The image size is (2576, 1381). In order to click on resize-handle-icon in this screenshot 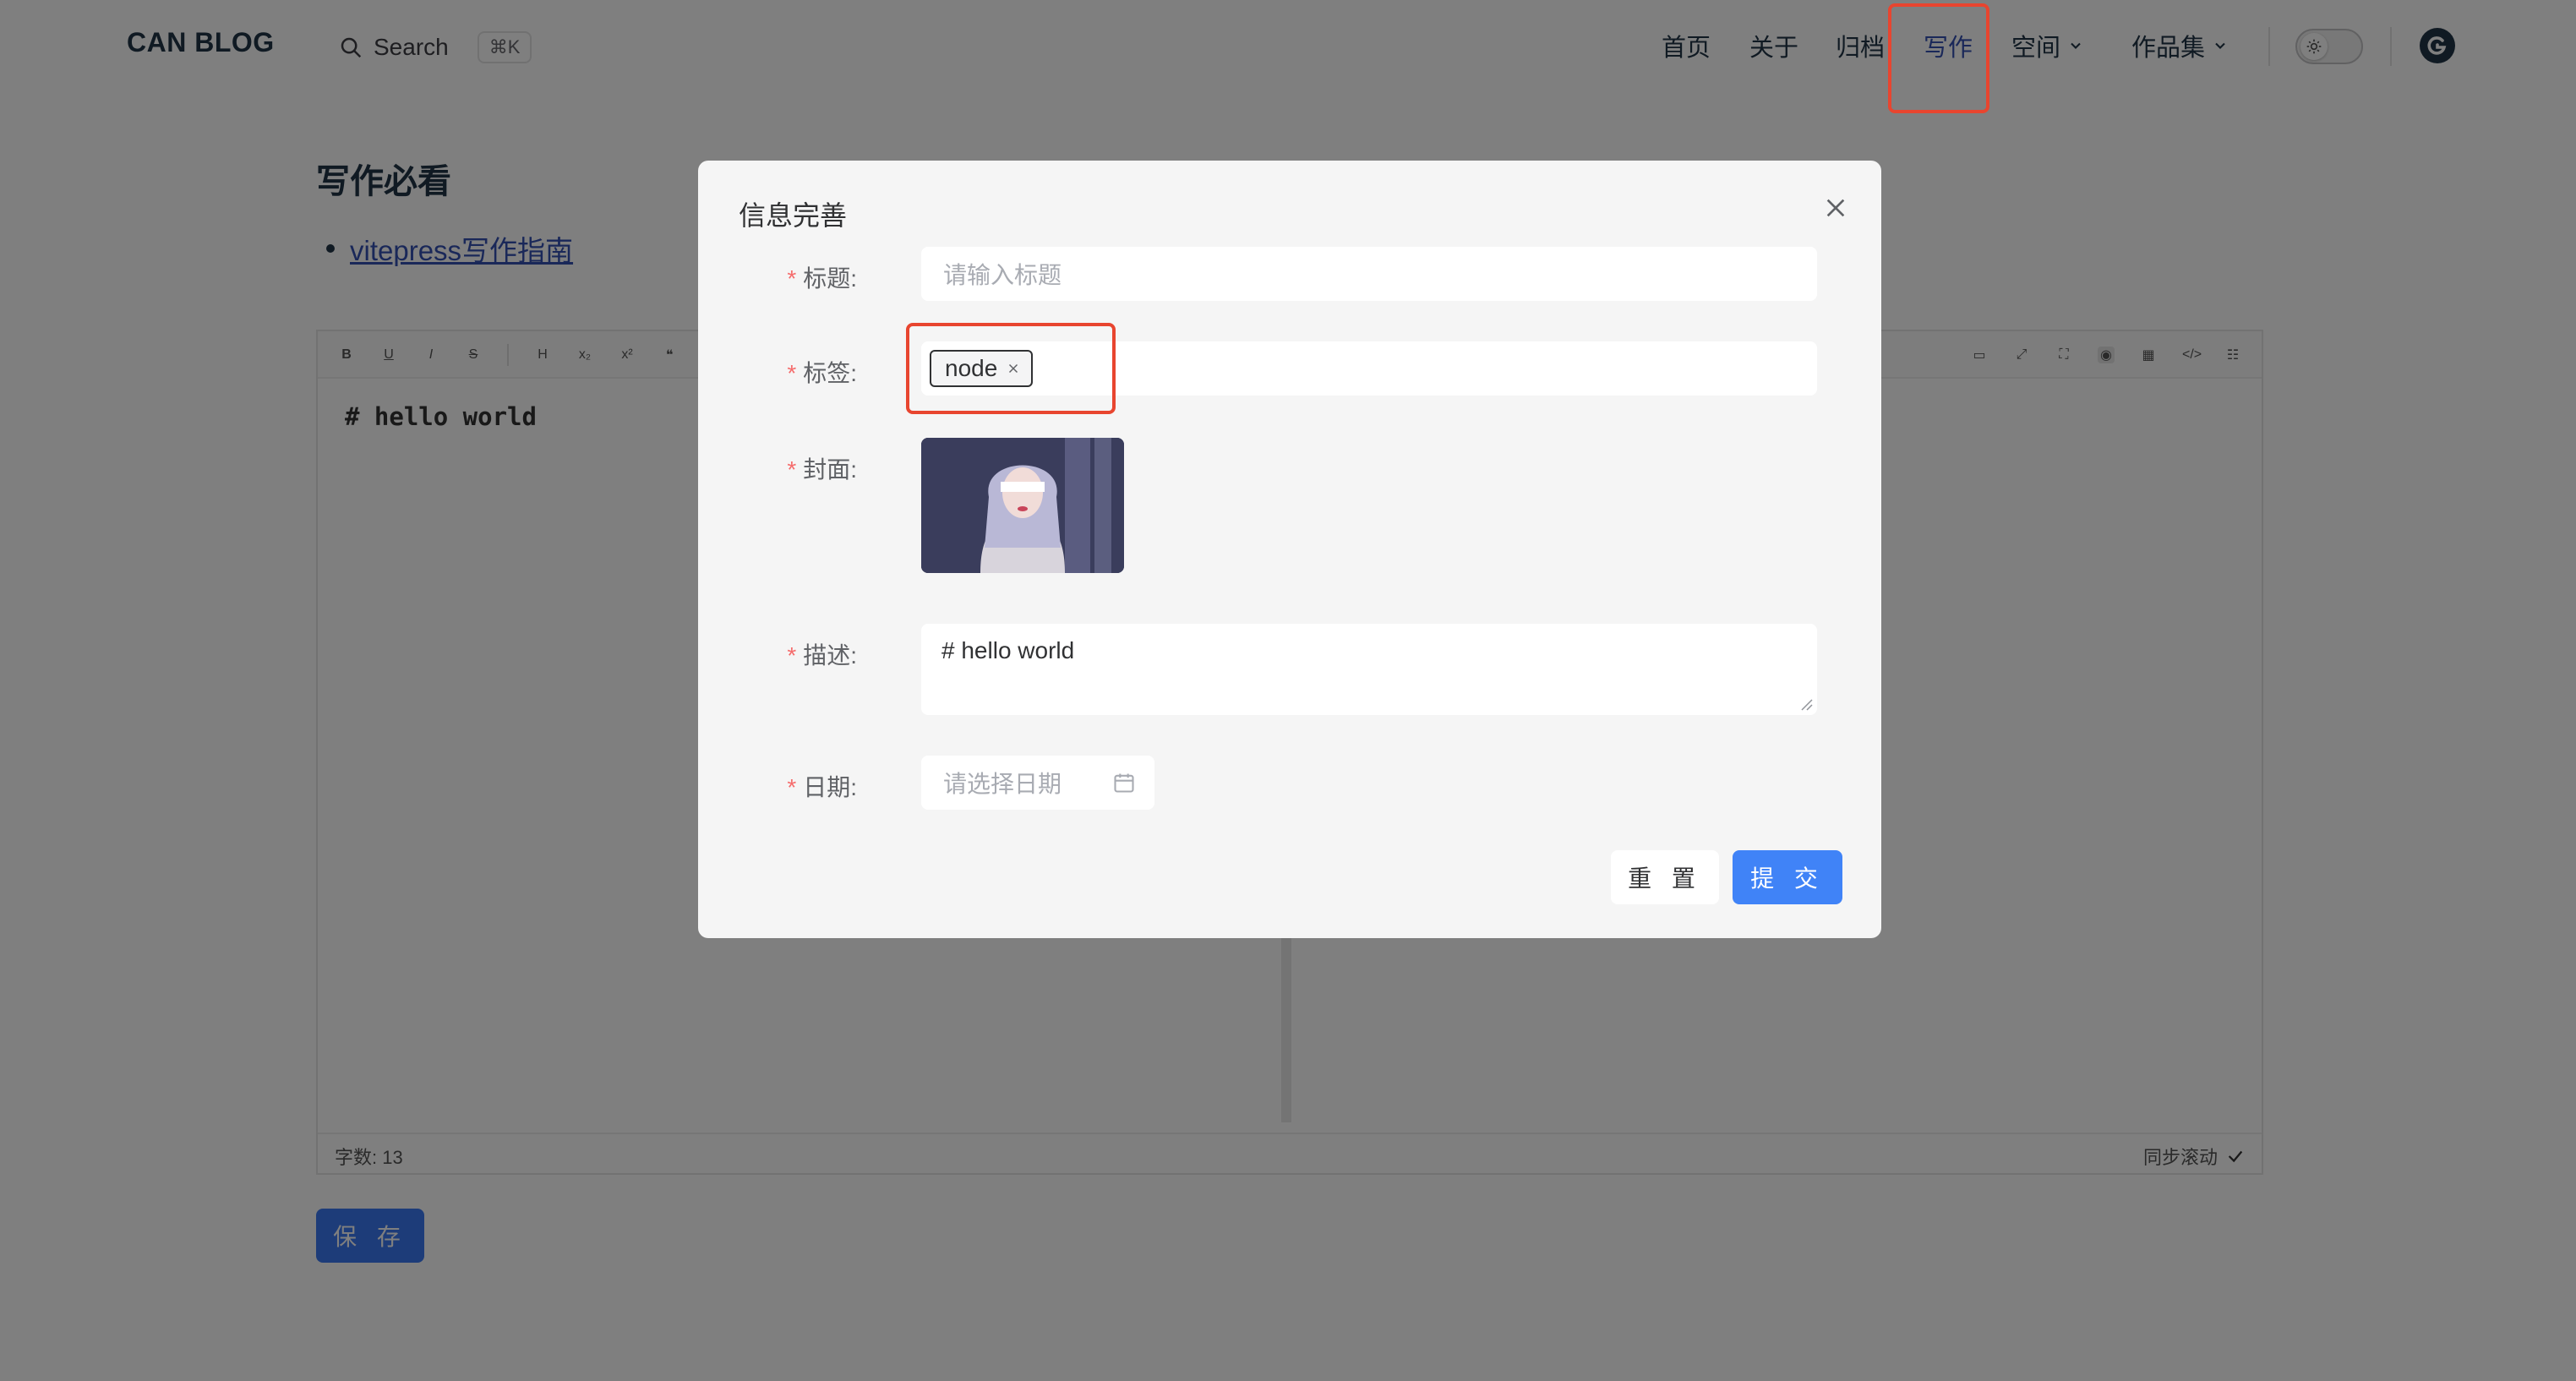, I will do `click(1806, 704)`.